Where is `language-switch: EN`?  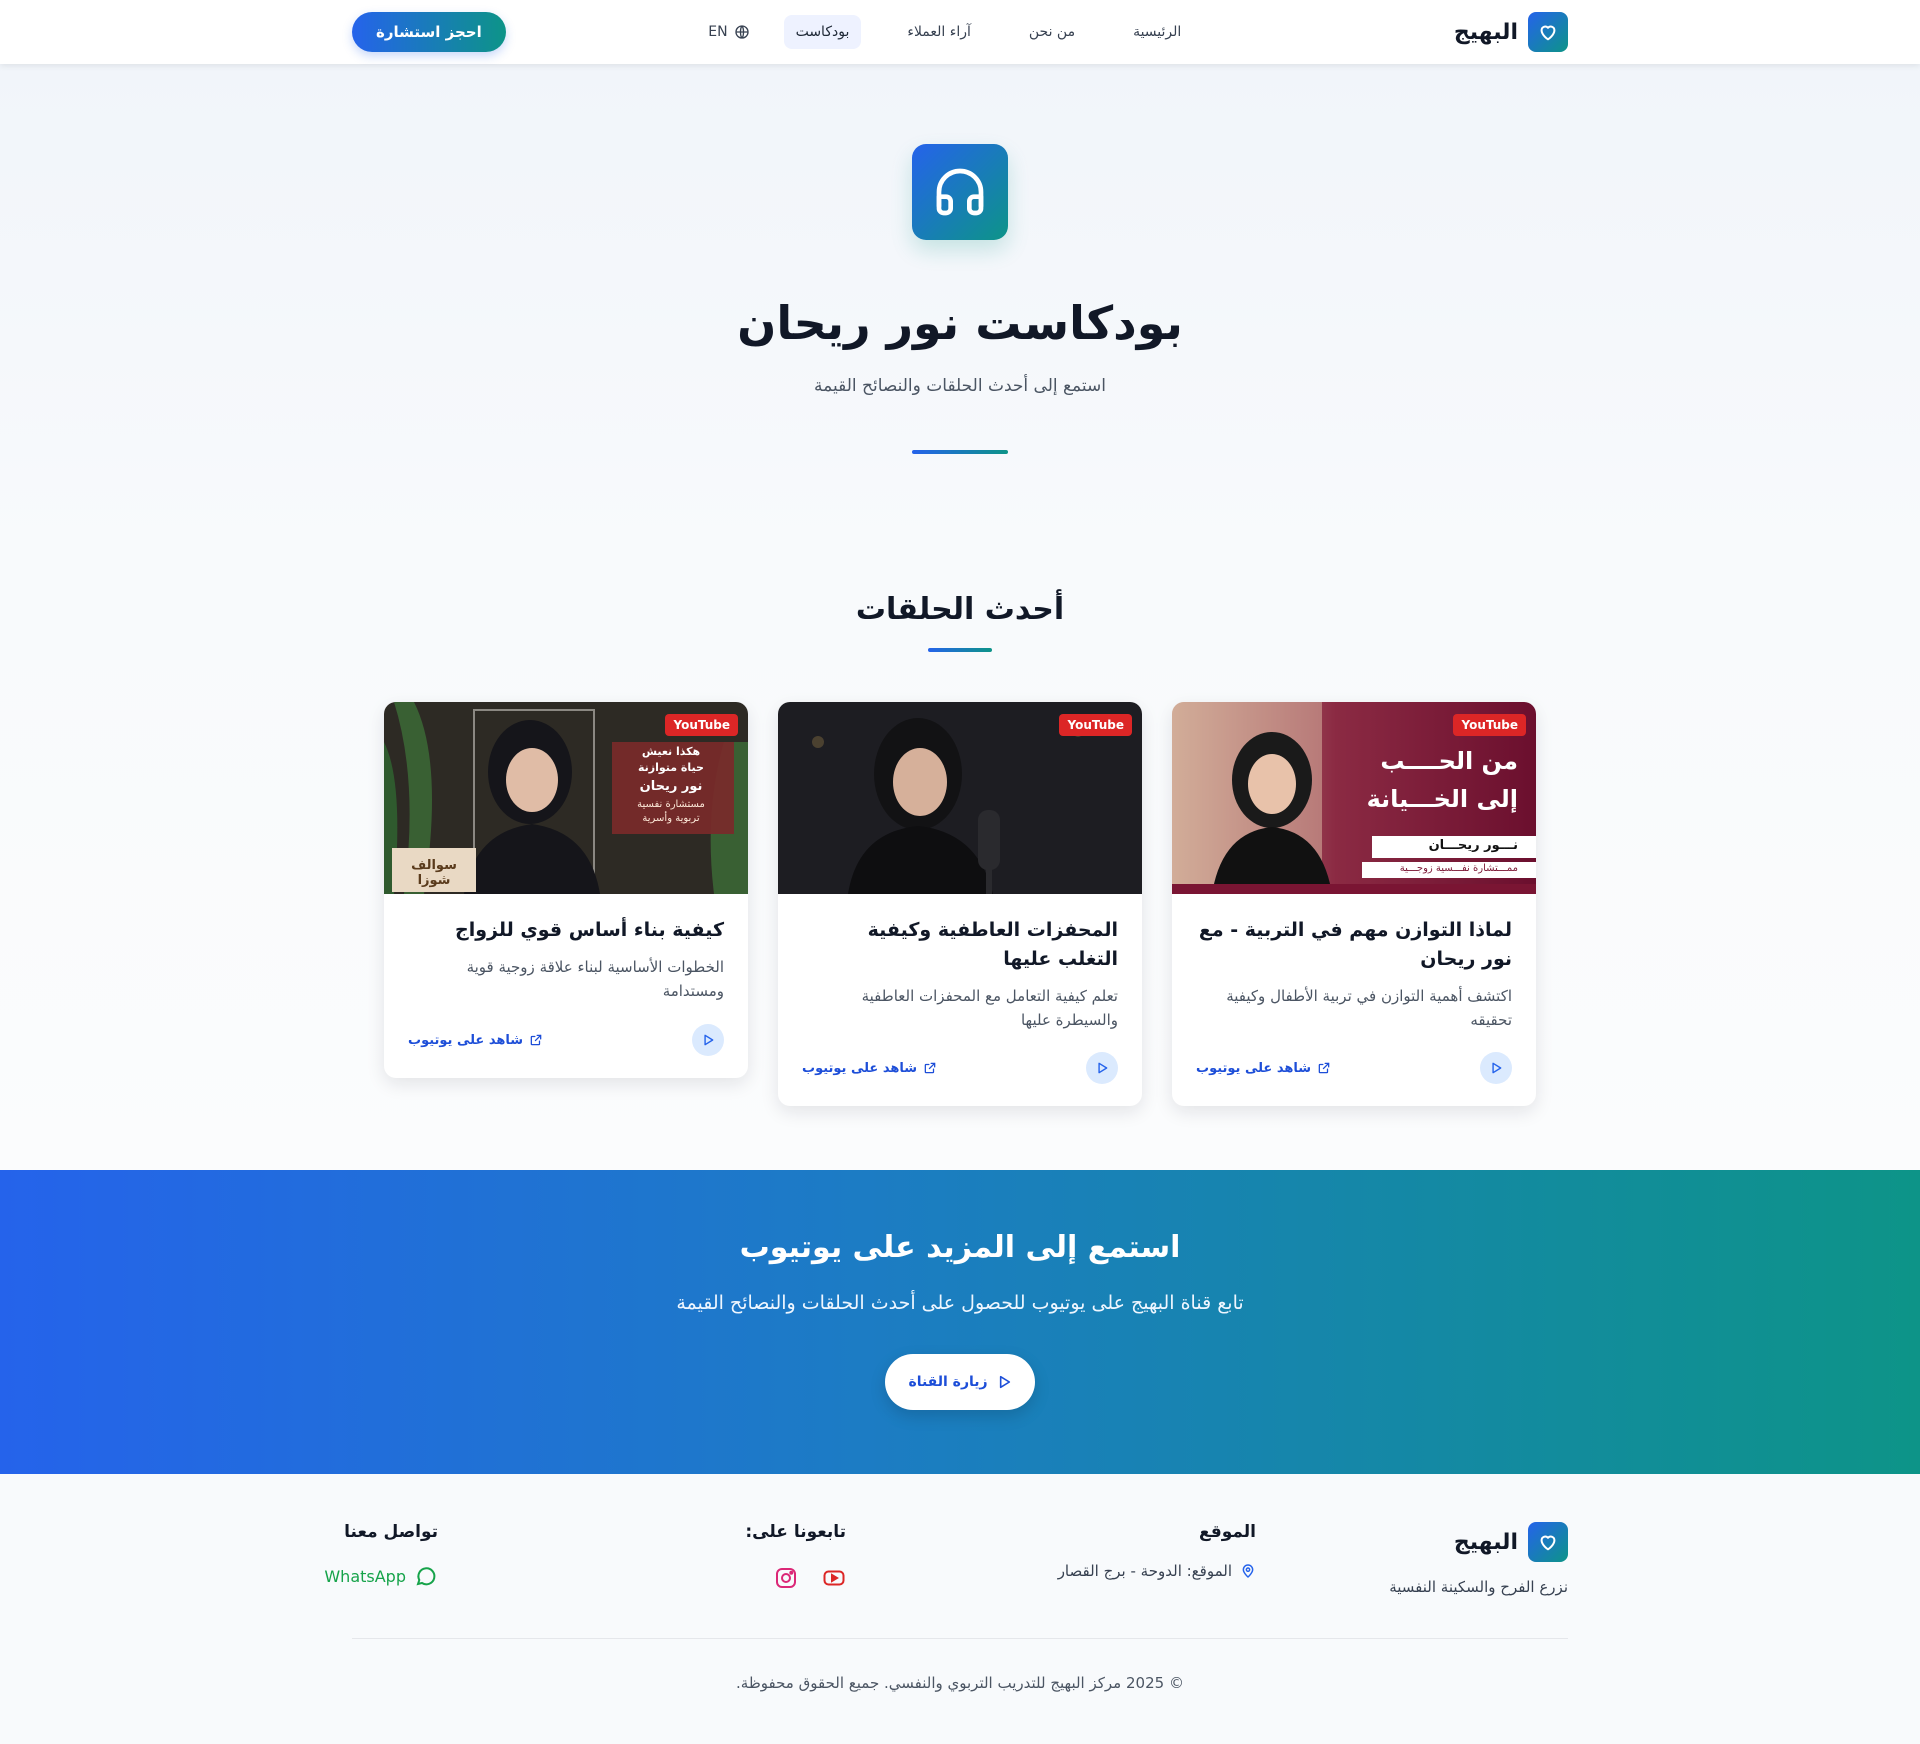 language-switch: EN is located at coordinates (728, 32).